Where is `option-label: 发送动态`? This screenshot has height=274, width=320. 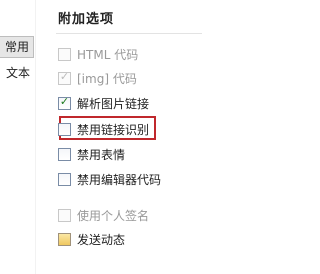 option-label: 发送动态 is located at coordinates (101, 239).